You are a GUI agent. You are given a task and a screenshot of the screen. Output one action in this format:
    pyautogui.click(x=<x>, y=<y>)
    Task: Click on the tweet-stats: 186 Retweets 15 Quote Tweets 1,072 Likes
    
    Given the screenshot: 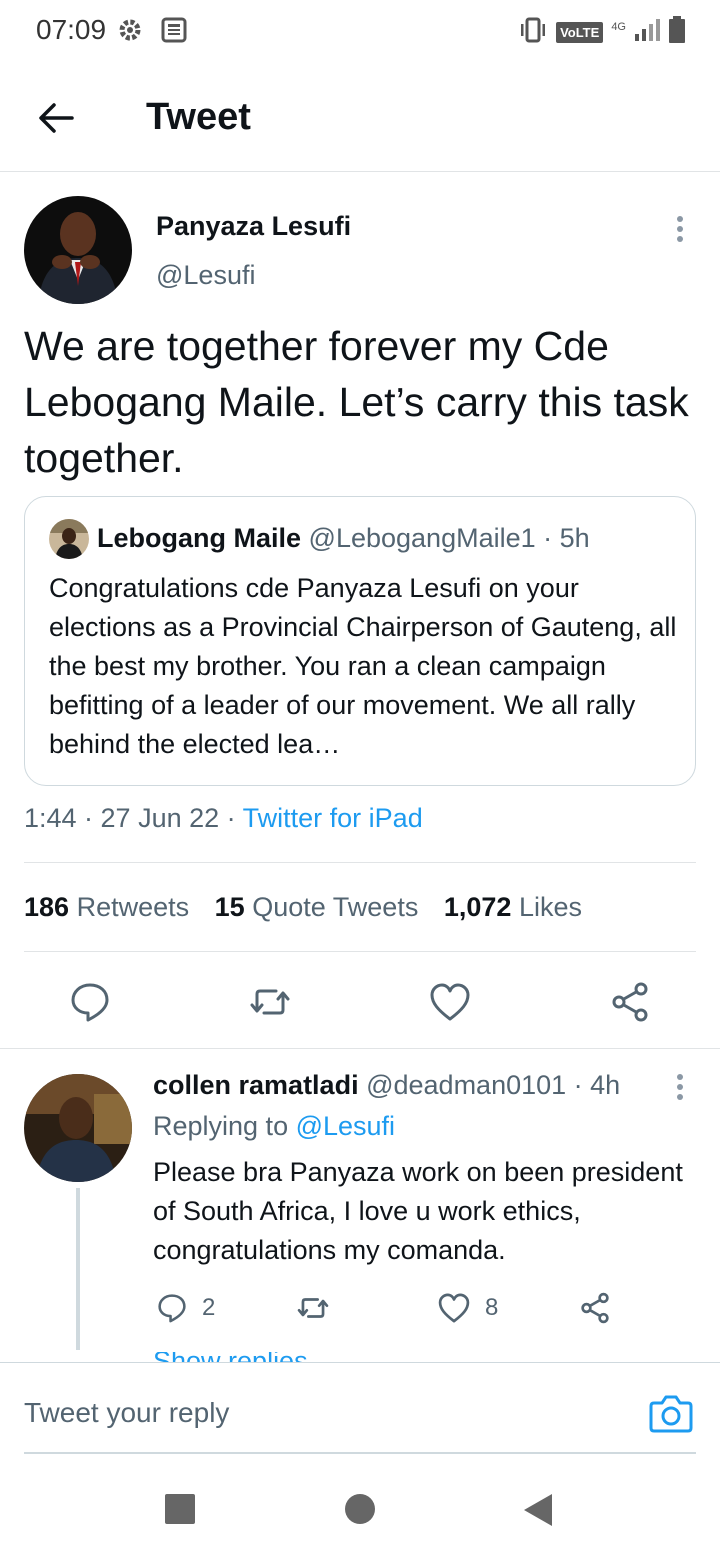 What is the action you would take?
    pyautogui.click(x=312, y=907)
    